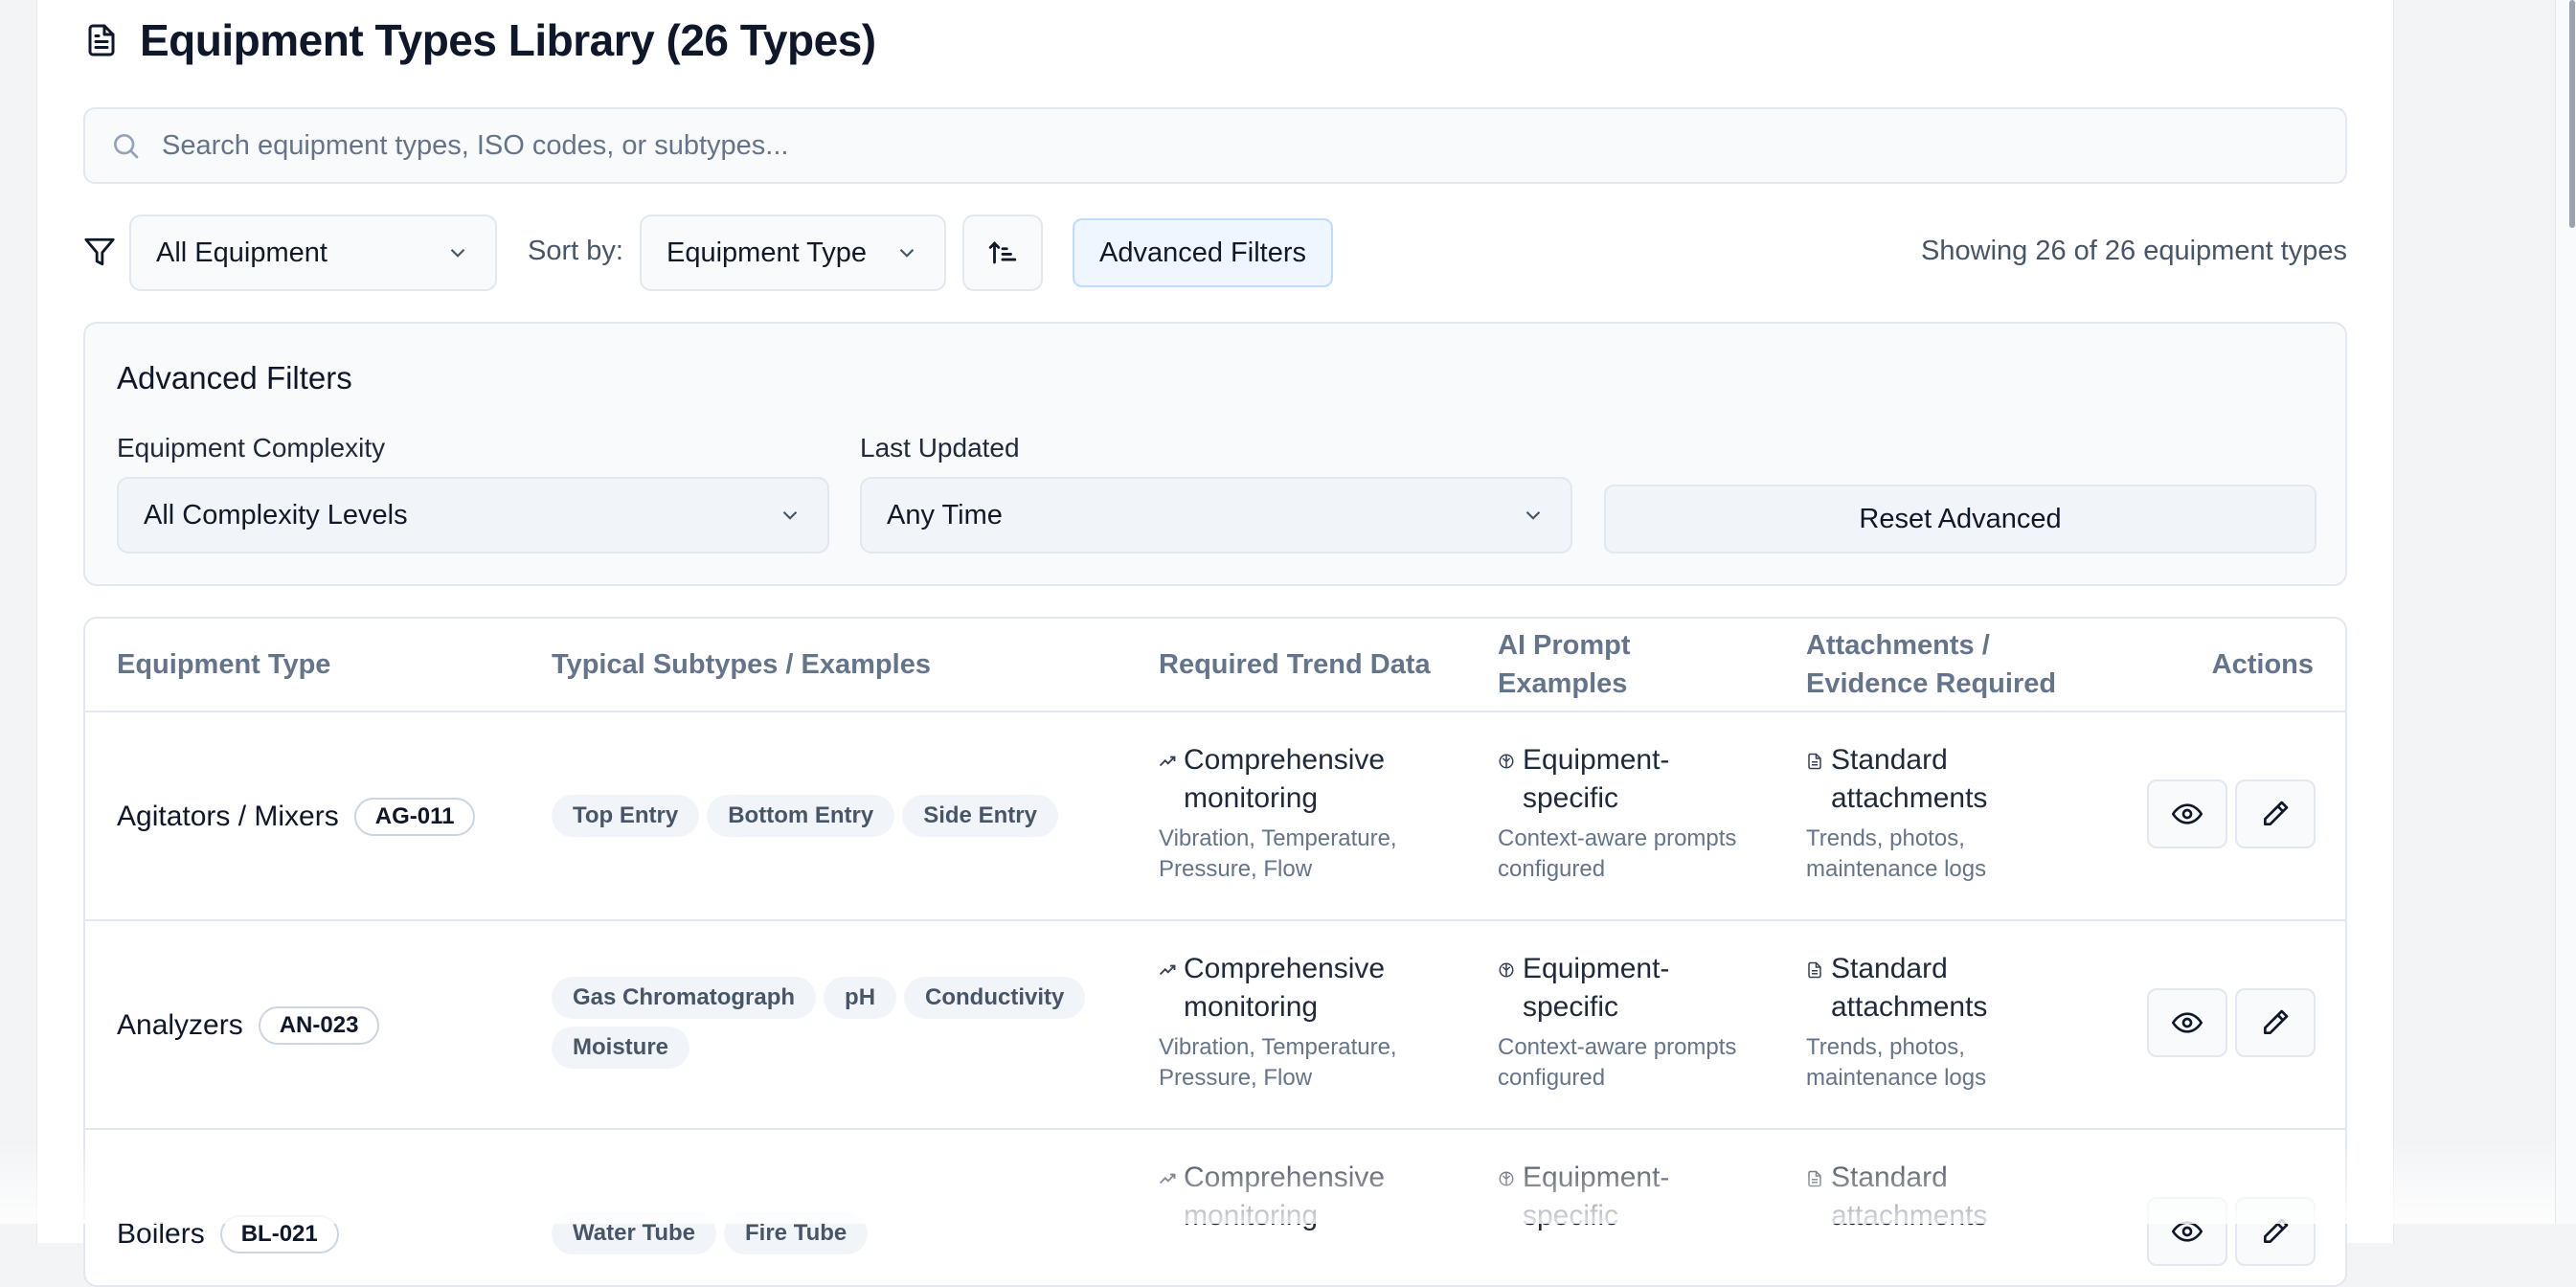 The width and height of the screenshot is (2576, 1287). I want to click on subtype-chip: Side Entry, so click(980, 816).